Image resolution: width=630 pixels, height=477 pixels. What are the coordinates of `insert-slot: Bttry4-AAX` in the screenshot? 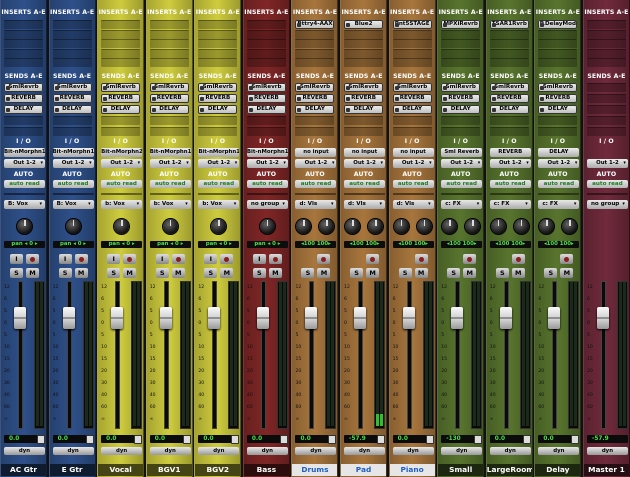 It's located at (315, 24).